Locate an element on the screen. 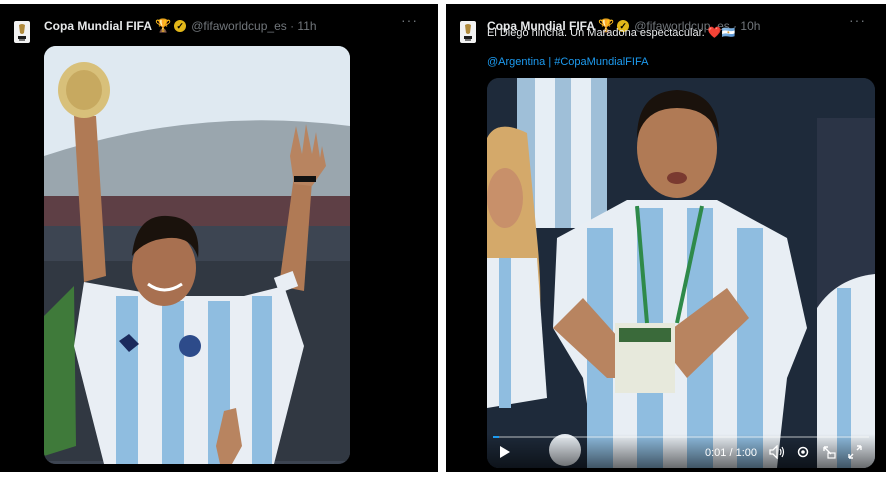  play-icon is located at coordinates (505, 452).